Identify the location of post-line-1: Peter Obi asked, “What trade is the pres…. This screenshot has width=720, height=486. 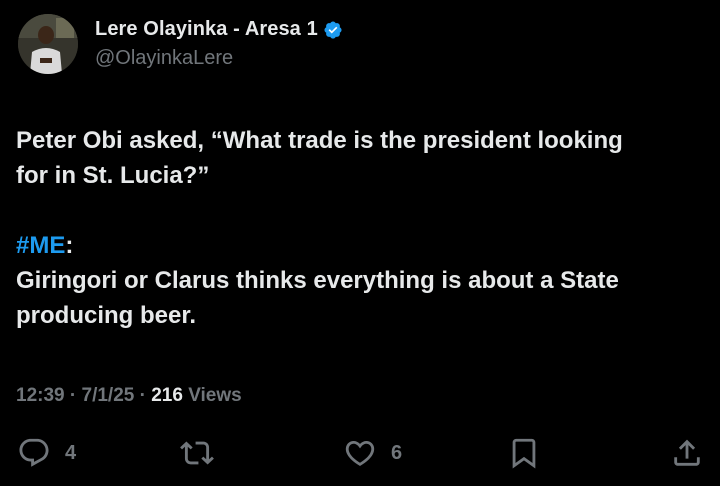
(319, 140).